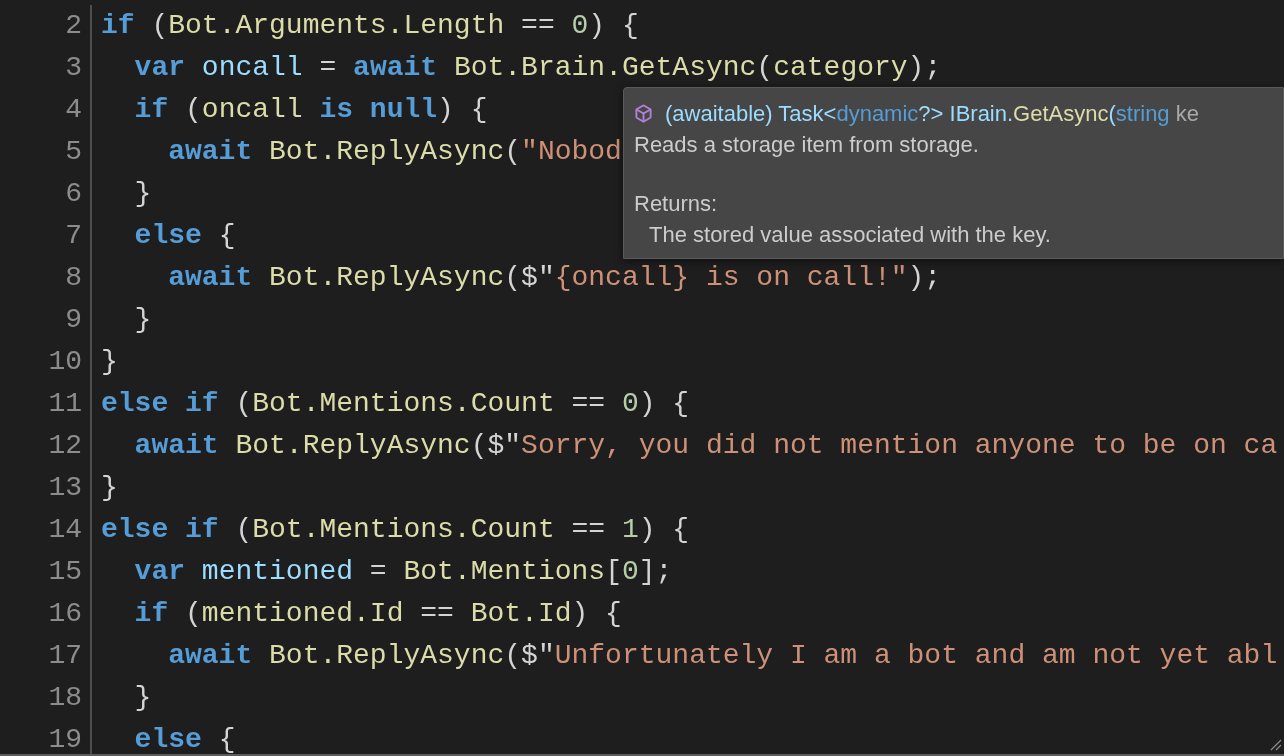 The image size is (1284, 756). What do you see at coordinates (403, 572) in the screenshot?
I see `code-line: var mentioned = Bot.Mentions[0];` at bounding box center [403, 572].